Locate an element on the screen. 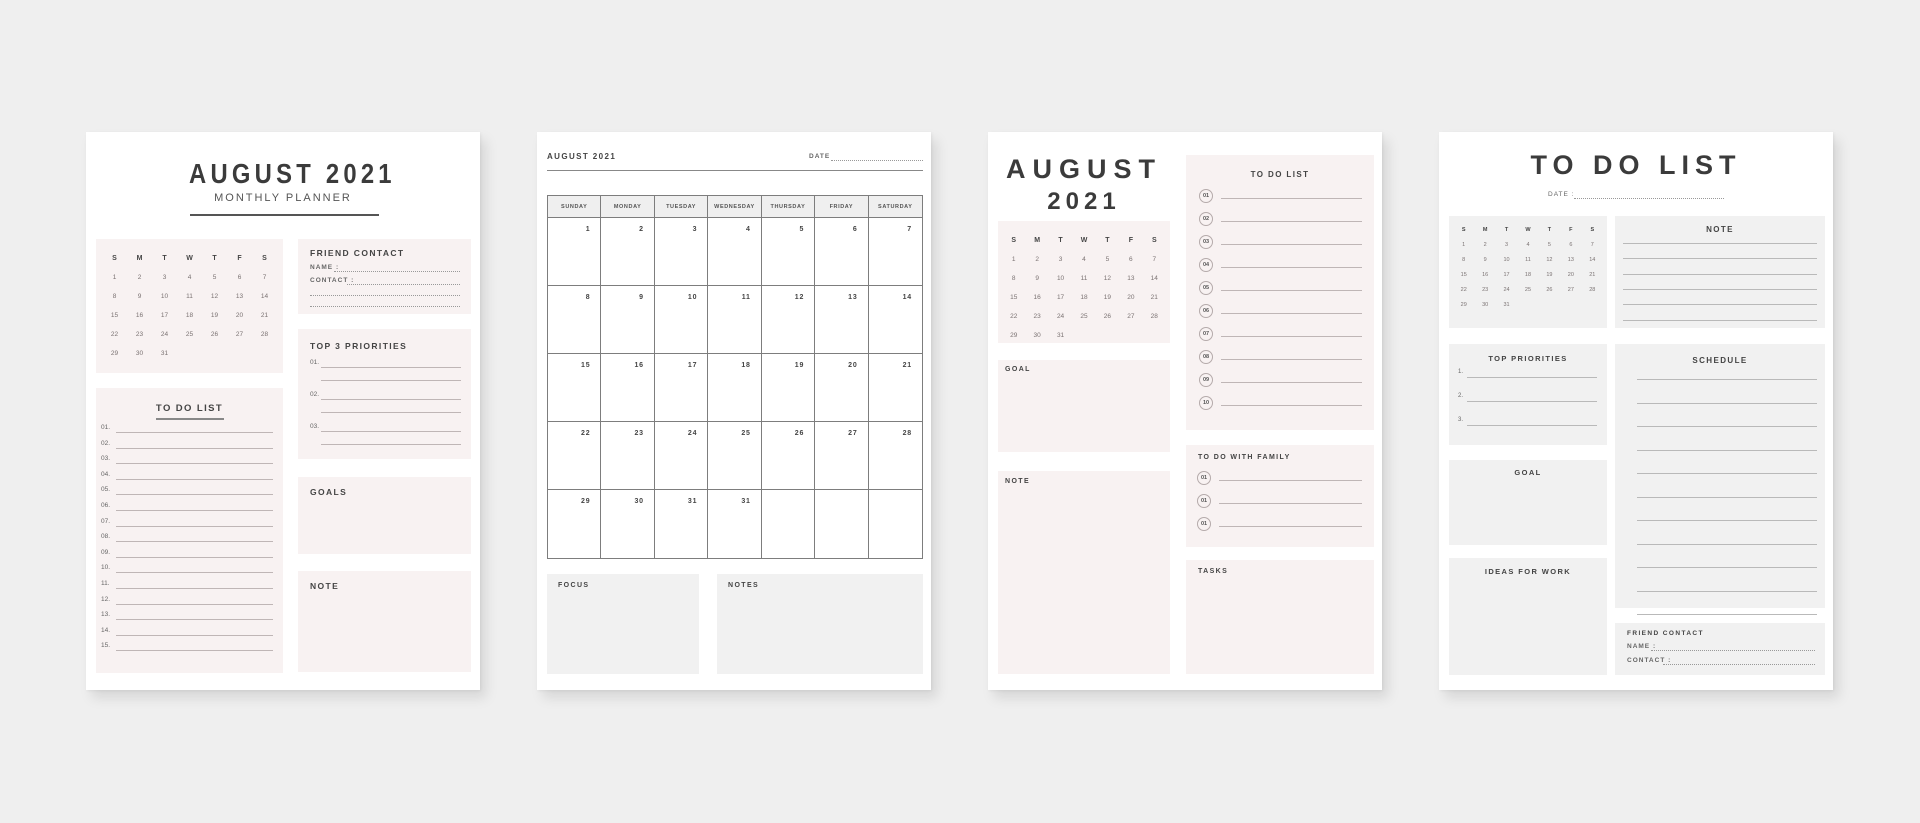 Image resolution: width=1920 pixels, height=823 pixels. calendar-day-cell: 4 is located at coordinates (735, 252).